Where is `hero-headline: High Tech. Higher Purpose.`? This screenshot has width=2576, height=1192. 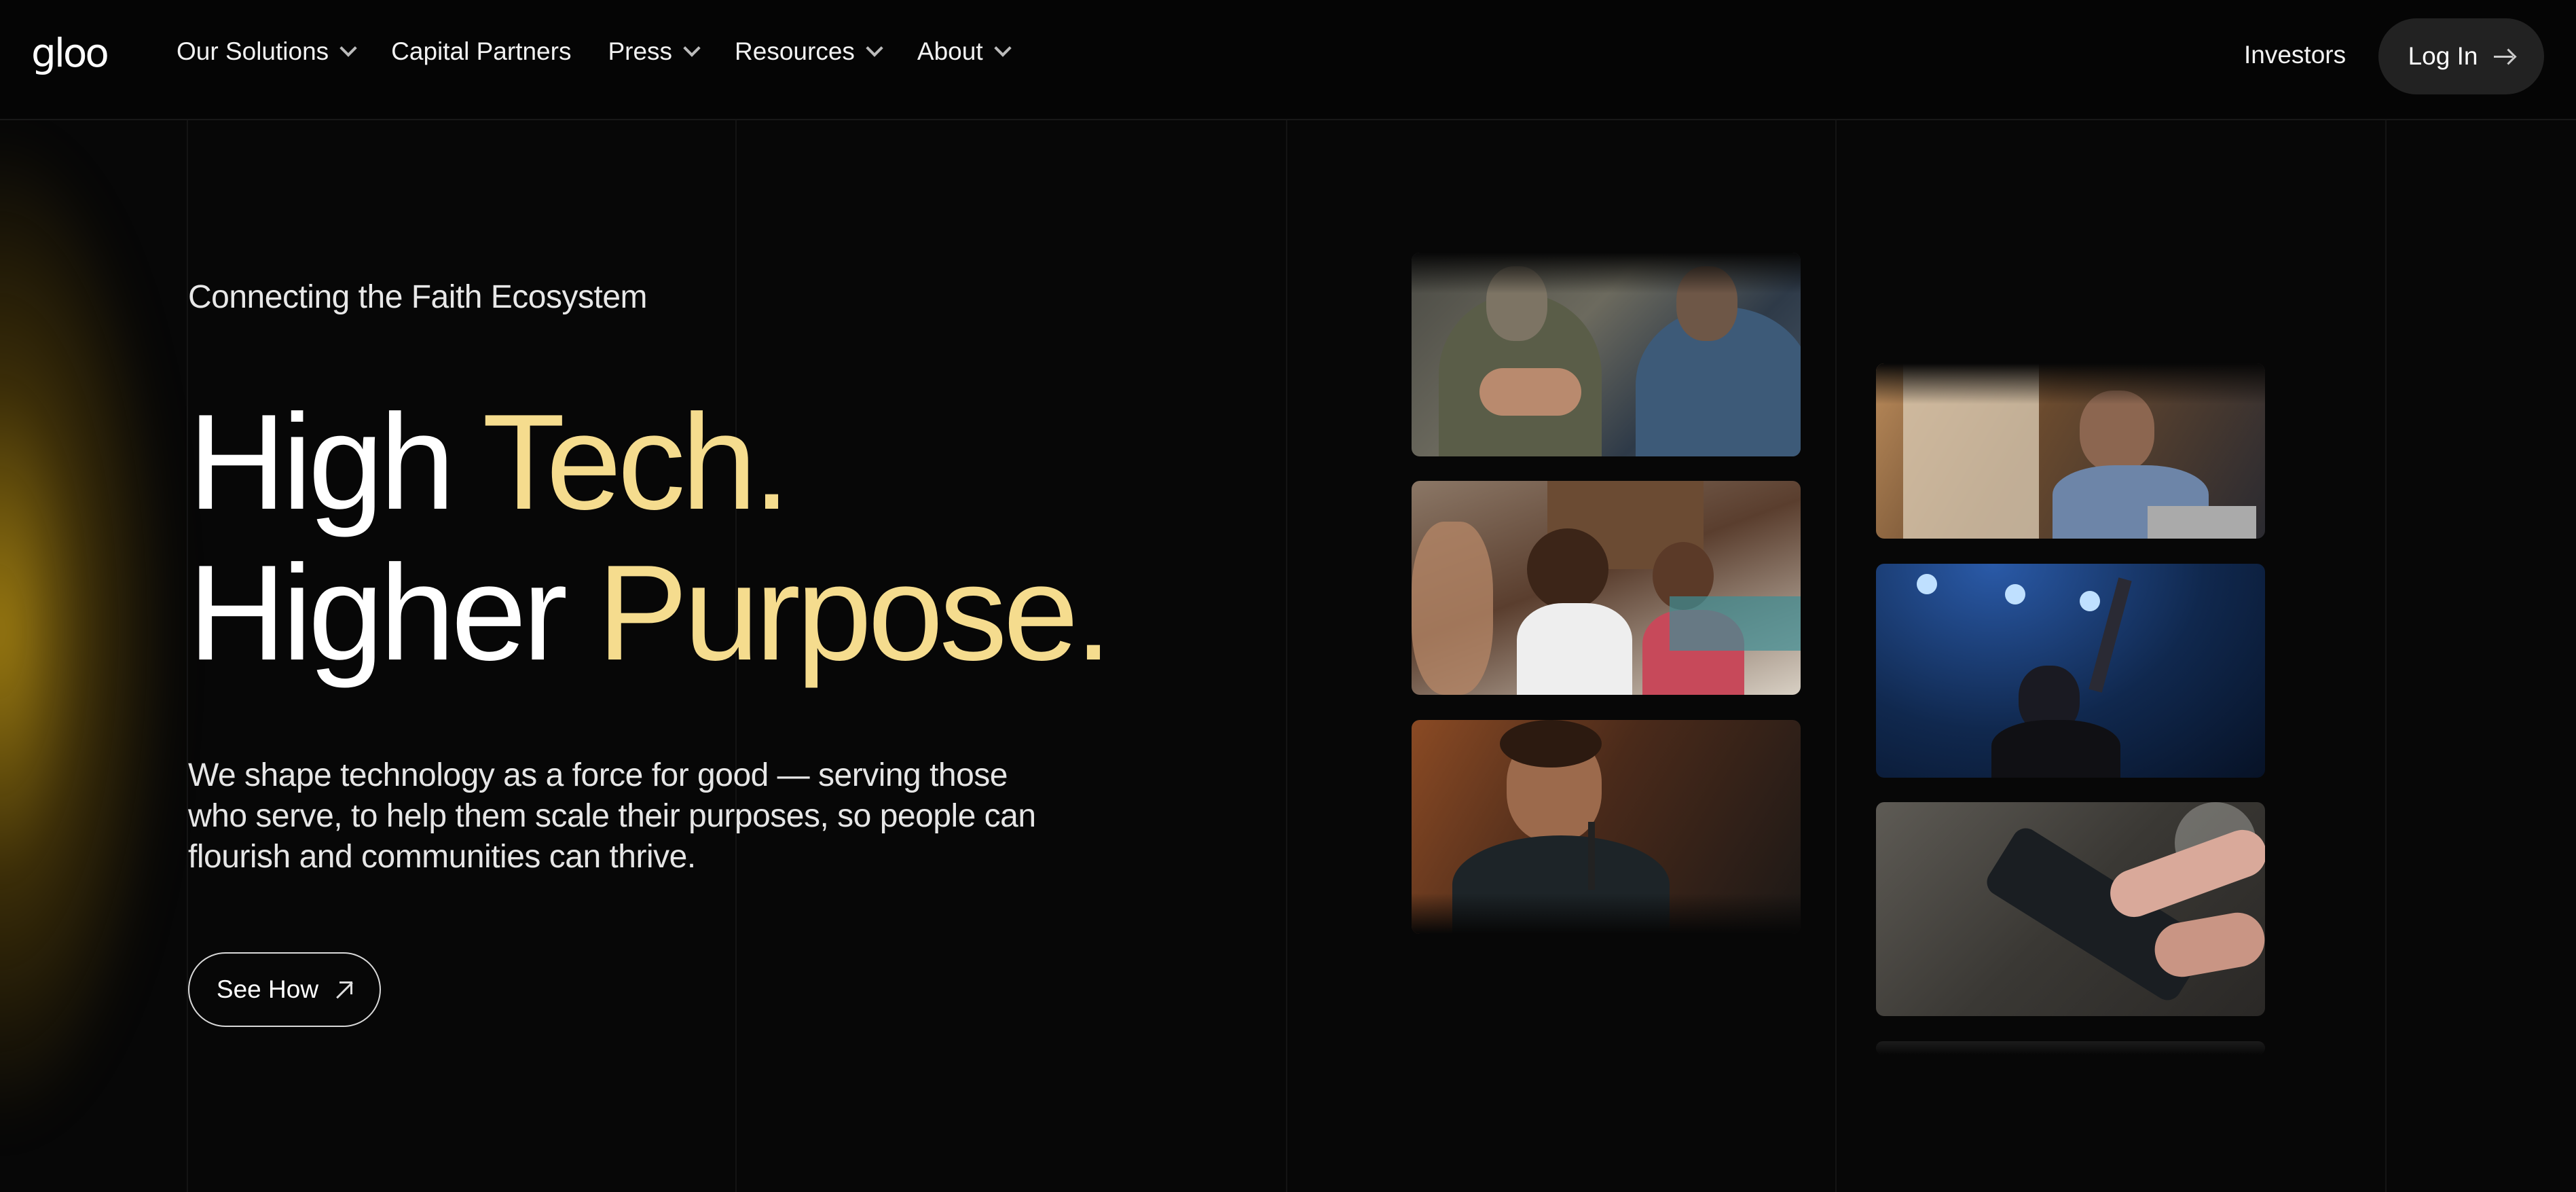
hero-headline: High Tech. Higher Purpose. is located at coordinates (650, 537).